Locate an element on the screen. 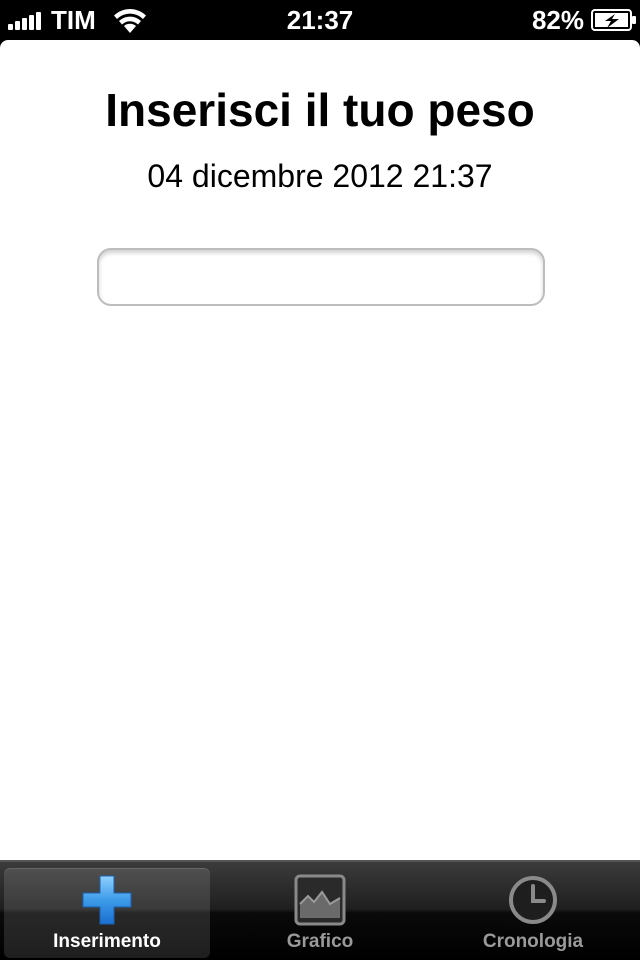 The image size is (640, 960). tab-label: Cronologia is located at coordinates (533, 941).